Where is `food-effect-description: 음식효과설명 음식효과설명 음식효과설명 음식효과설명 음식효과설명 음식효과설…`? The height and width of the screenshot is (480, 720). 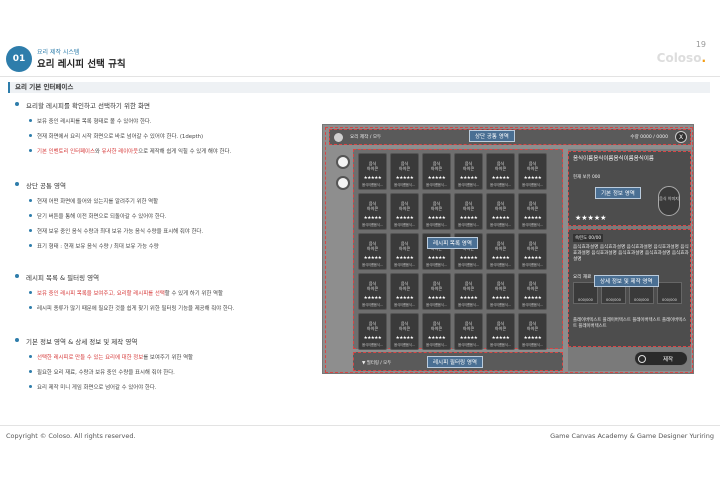
food-effect-description: 음식효과설명 음식효과설명 음식효과설명 음식효과설명 음식효과설명 음식효과설… is located at coordinates (631, 253).